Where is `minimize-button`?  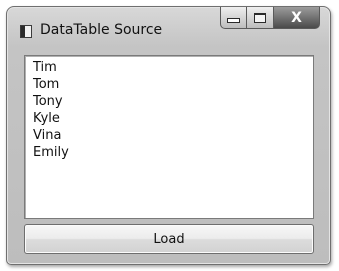
minimize-button is located at coordinates (233, 18).